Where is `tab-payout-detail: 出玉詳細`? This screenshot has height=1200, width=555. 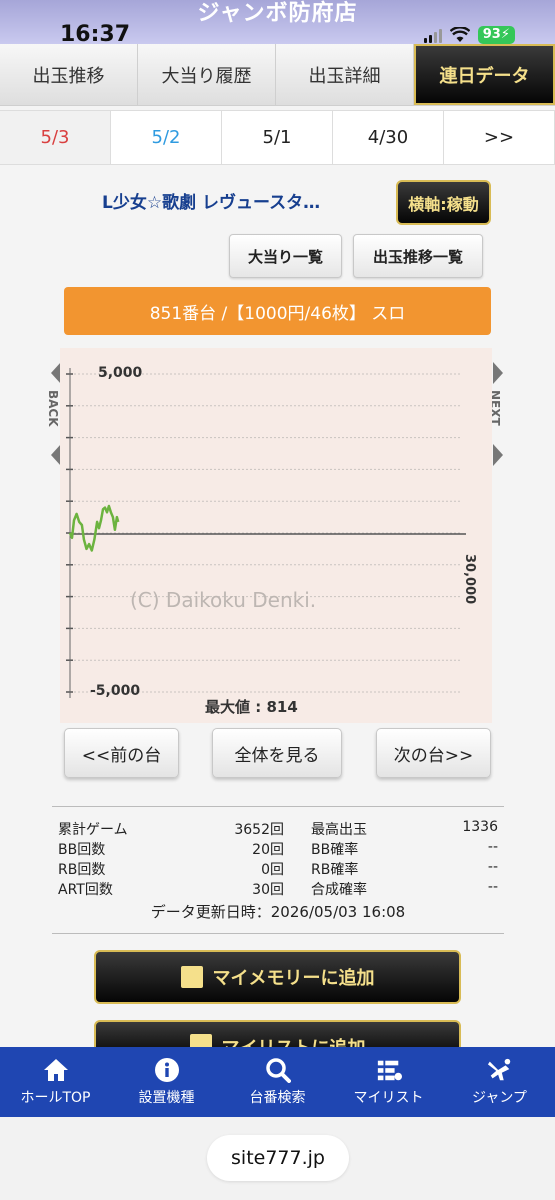
tab-payout-detail: 出玉詳細 is located at coordinates (345, 74).